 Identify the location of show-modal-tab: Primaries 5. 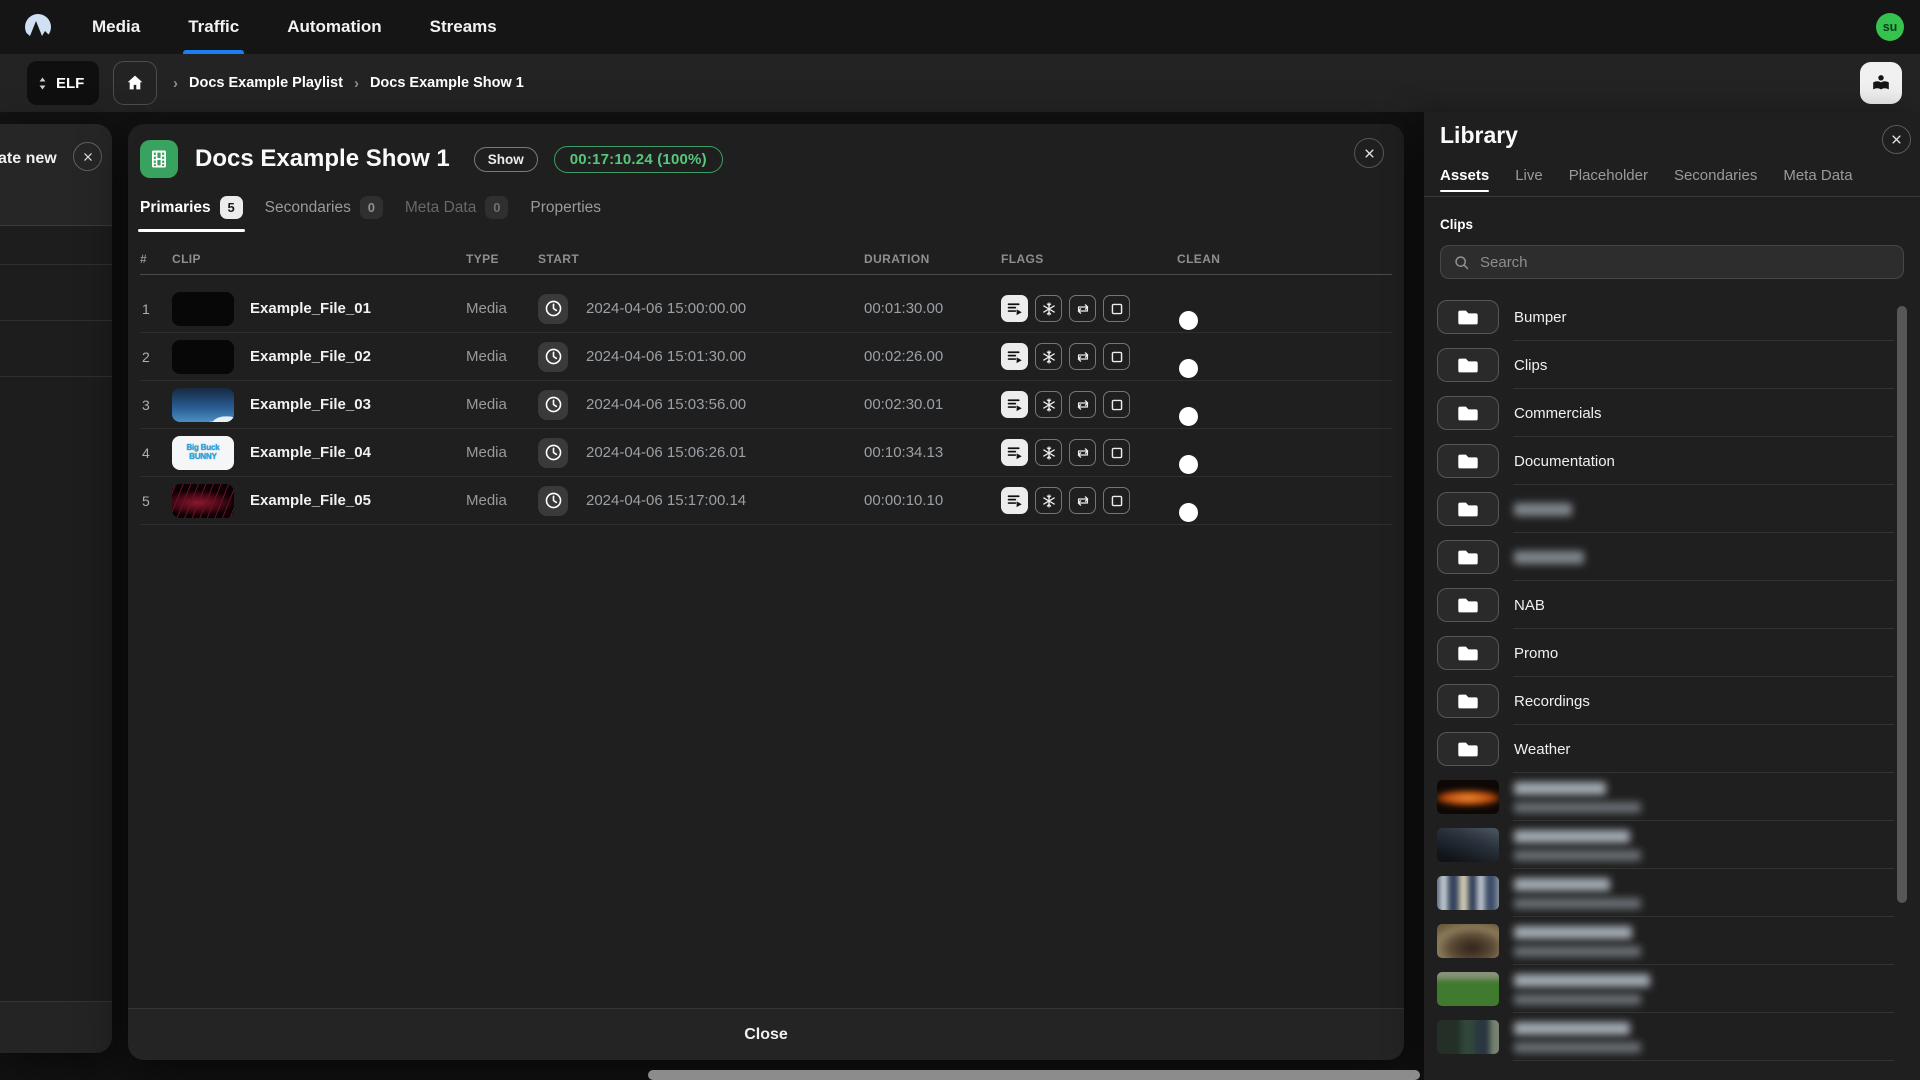
(191, 214).